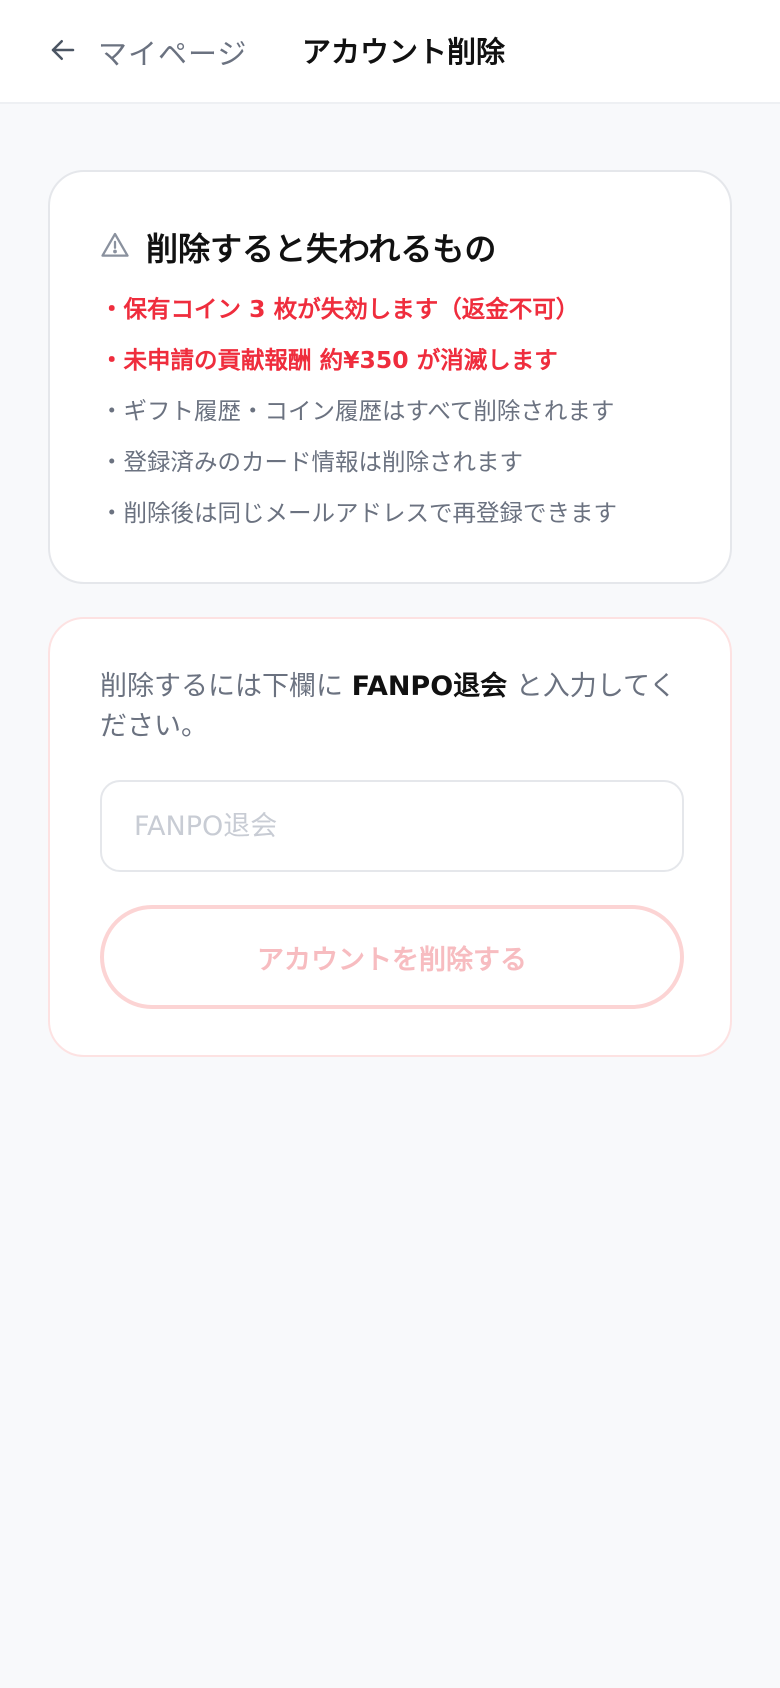 The width and height of the screenshot is (780, 1688). What do you see at coordinates (395, 707) in the screenshot?
I see `confirm-instruction: 削除するには下欄に FANPO退会 と入力してください。` at bounding box center [395, 707].